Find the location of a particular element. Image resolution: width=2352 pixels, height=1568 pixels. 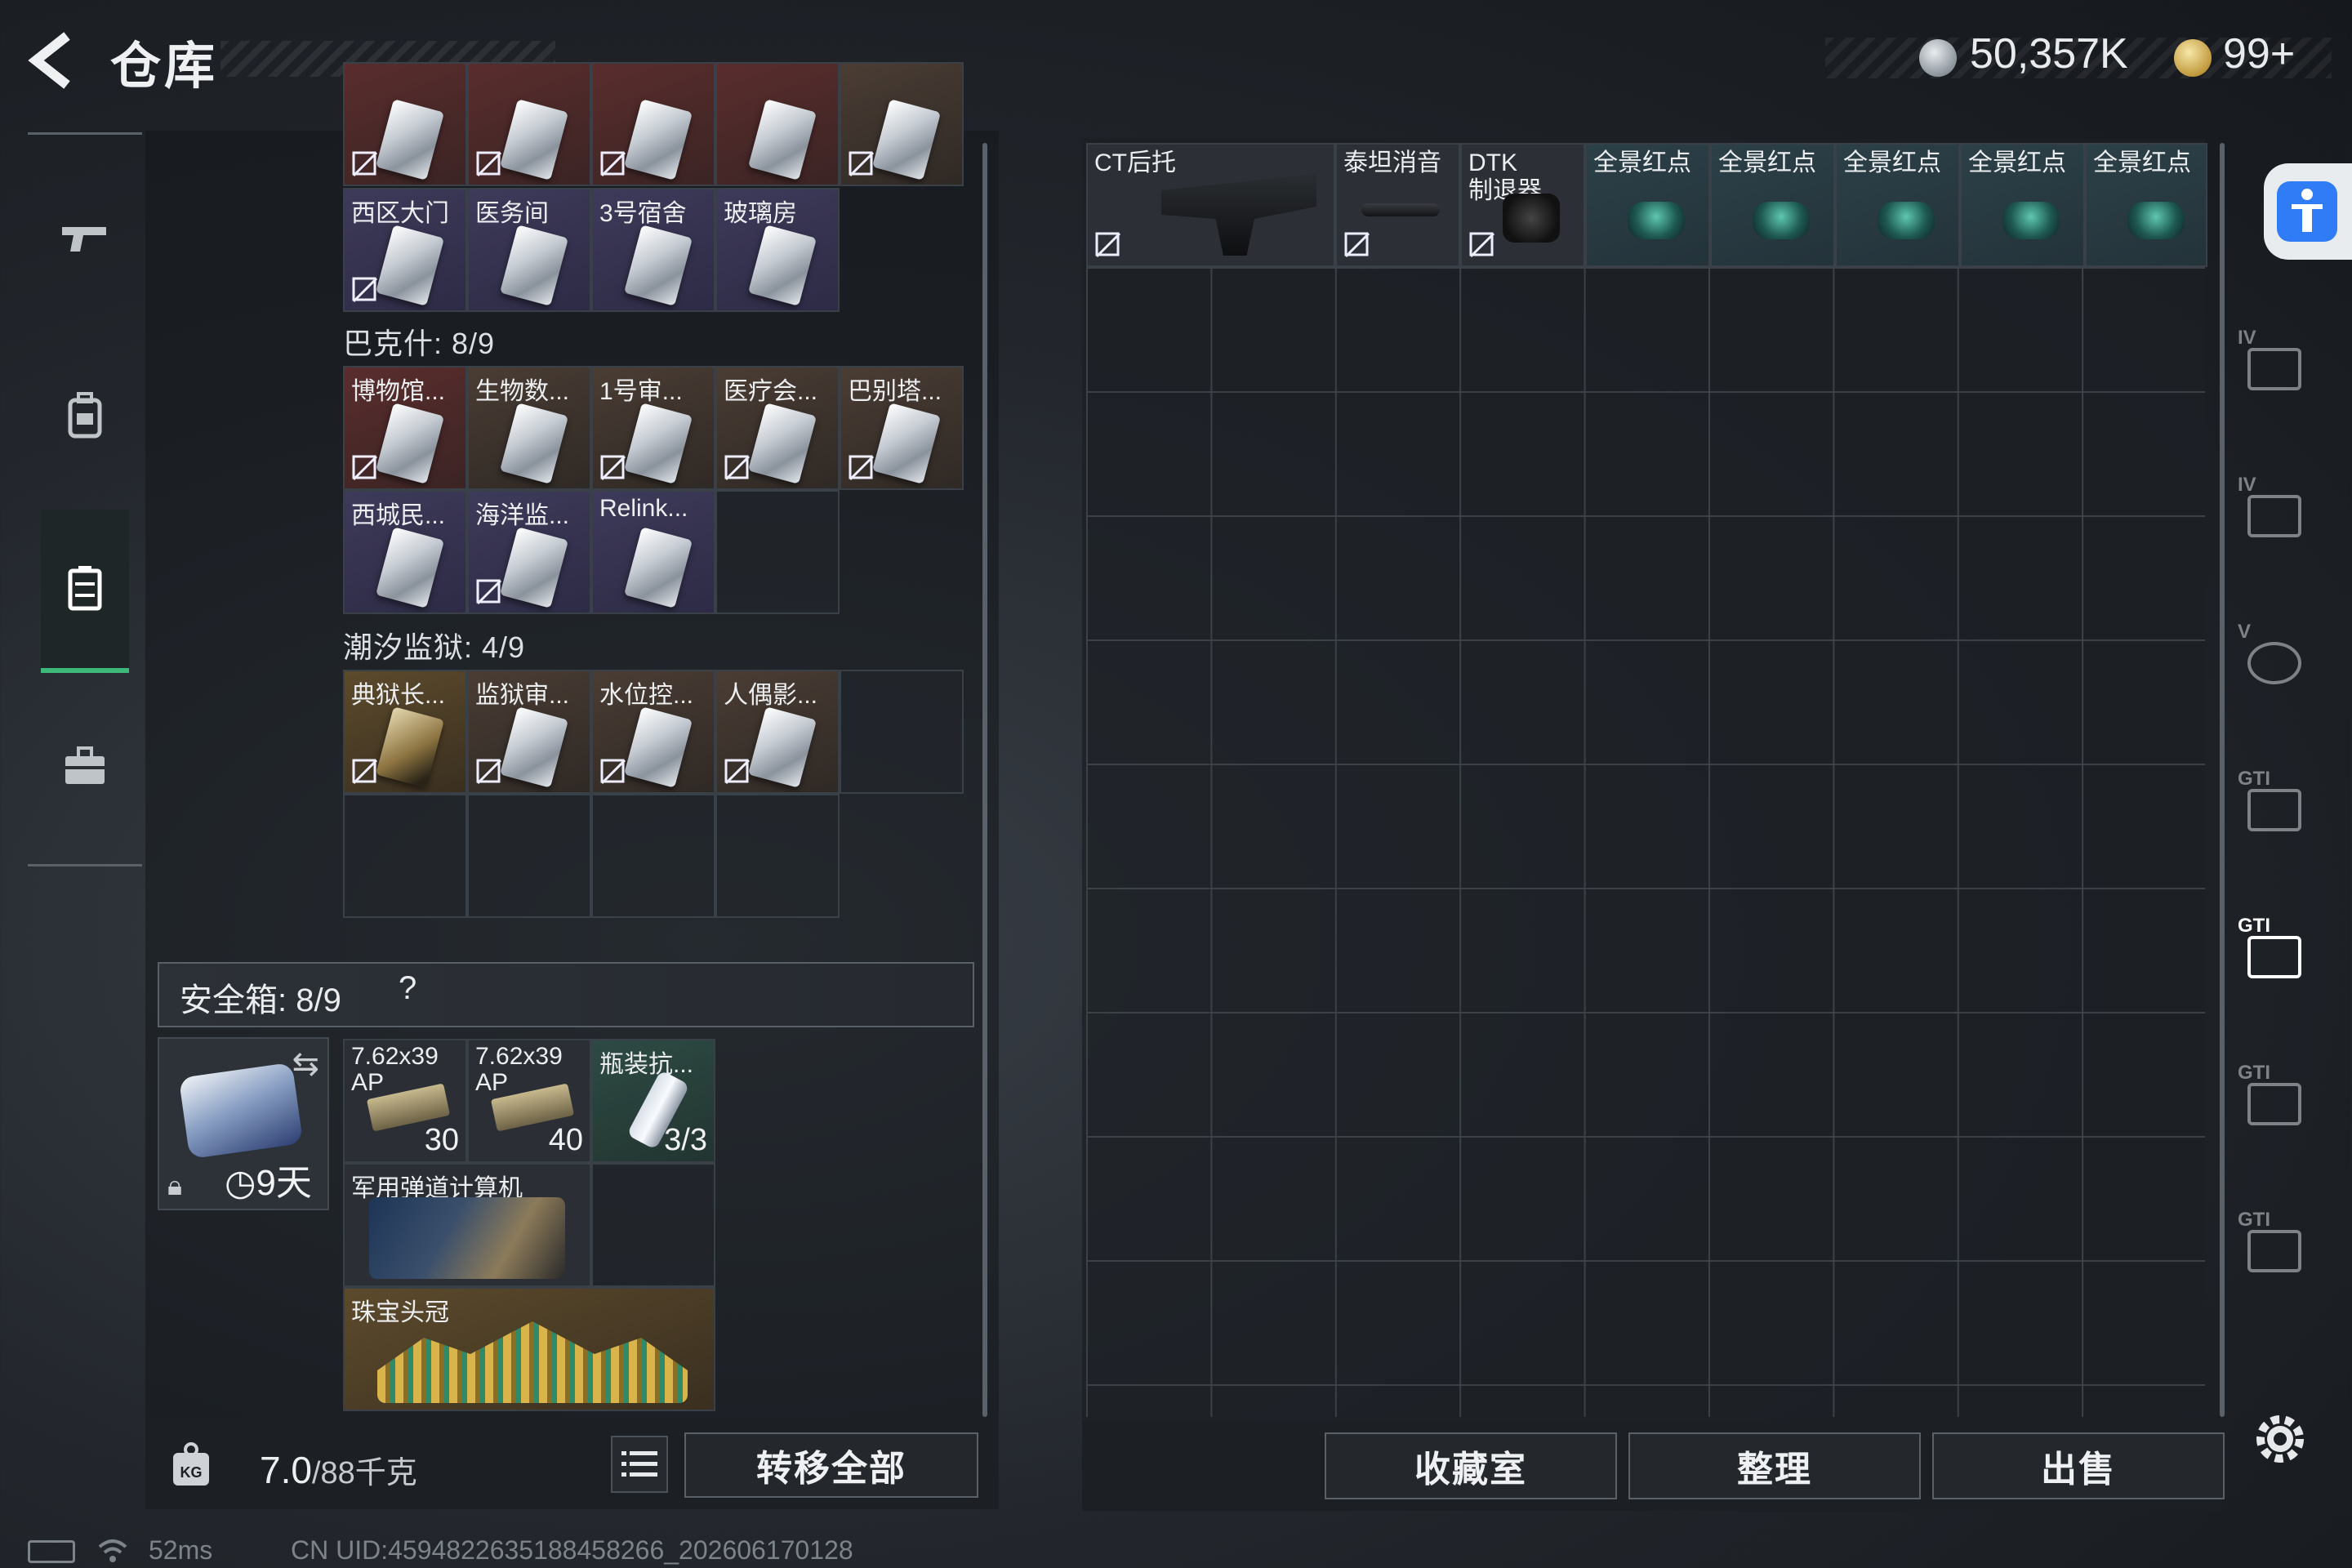

medicine-slot: 瓶装抗... 3/3 is located at coordinates (653, 1101).